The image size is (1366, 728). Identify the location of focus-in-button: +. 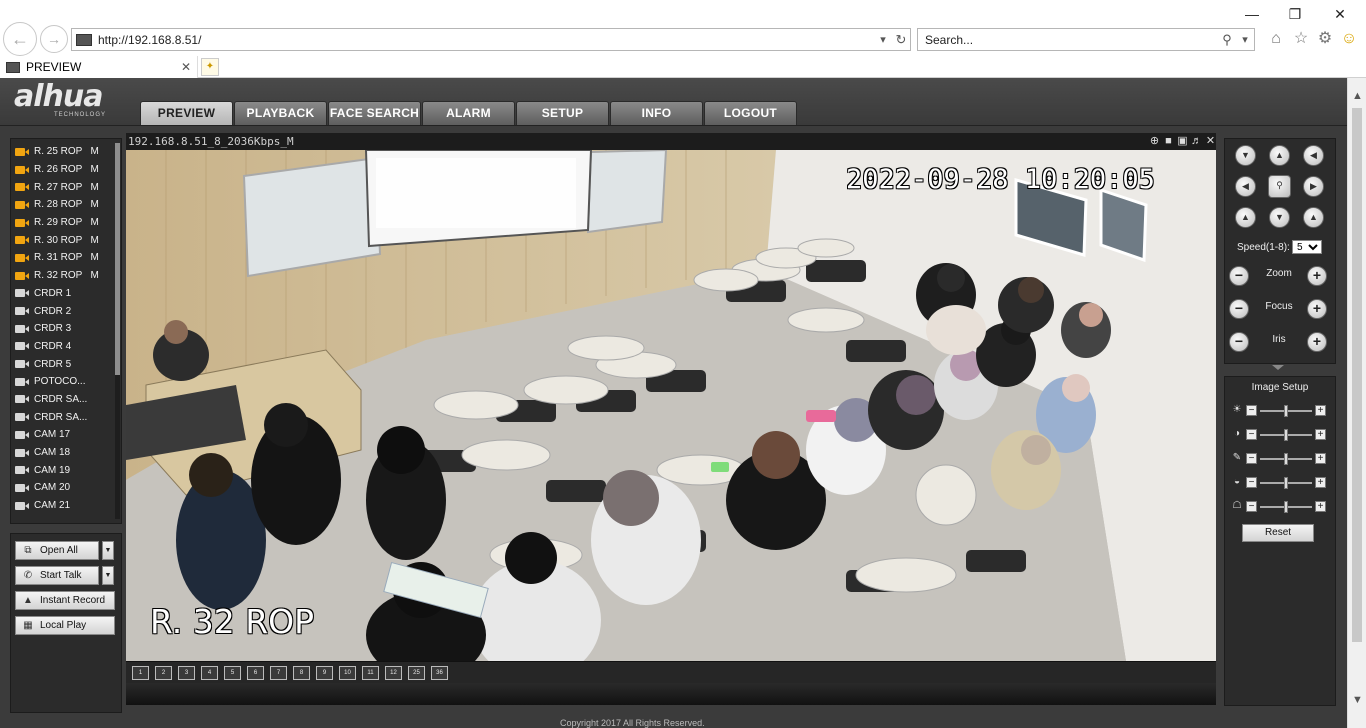
(1317, 309).